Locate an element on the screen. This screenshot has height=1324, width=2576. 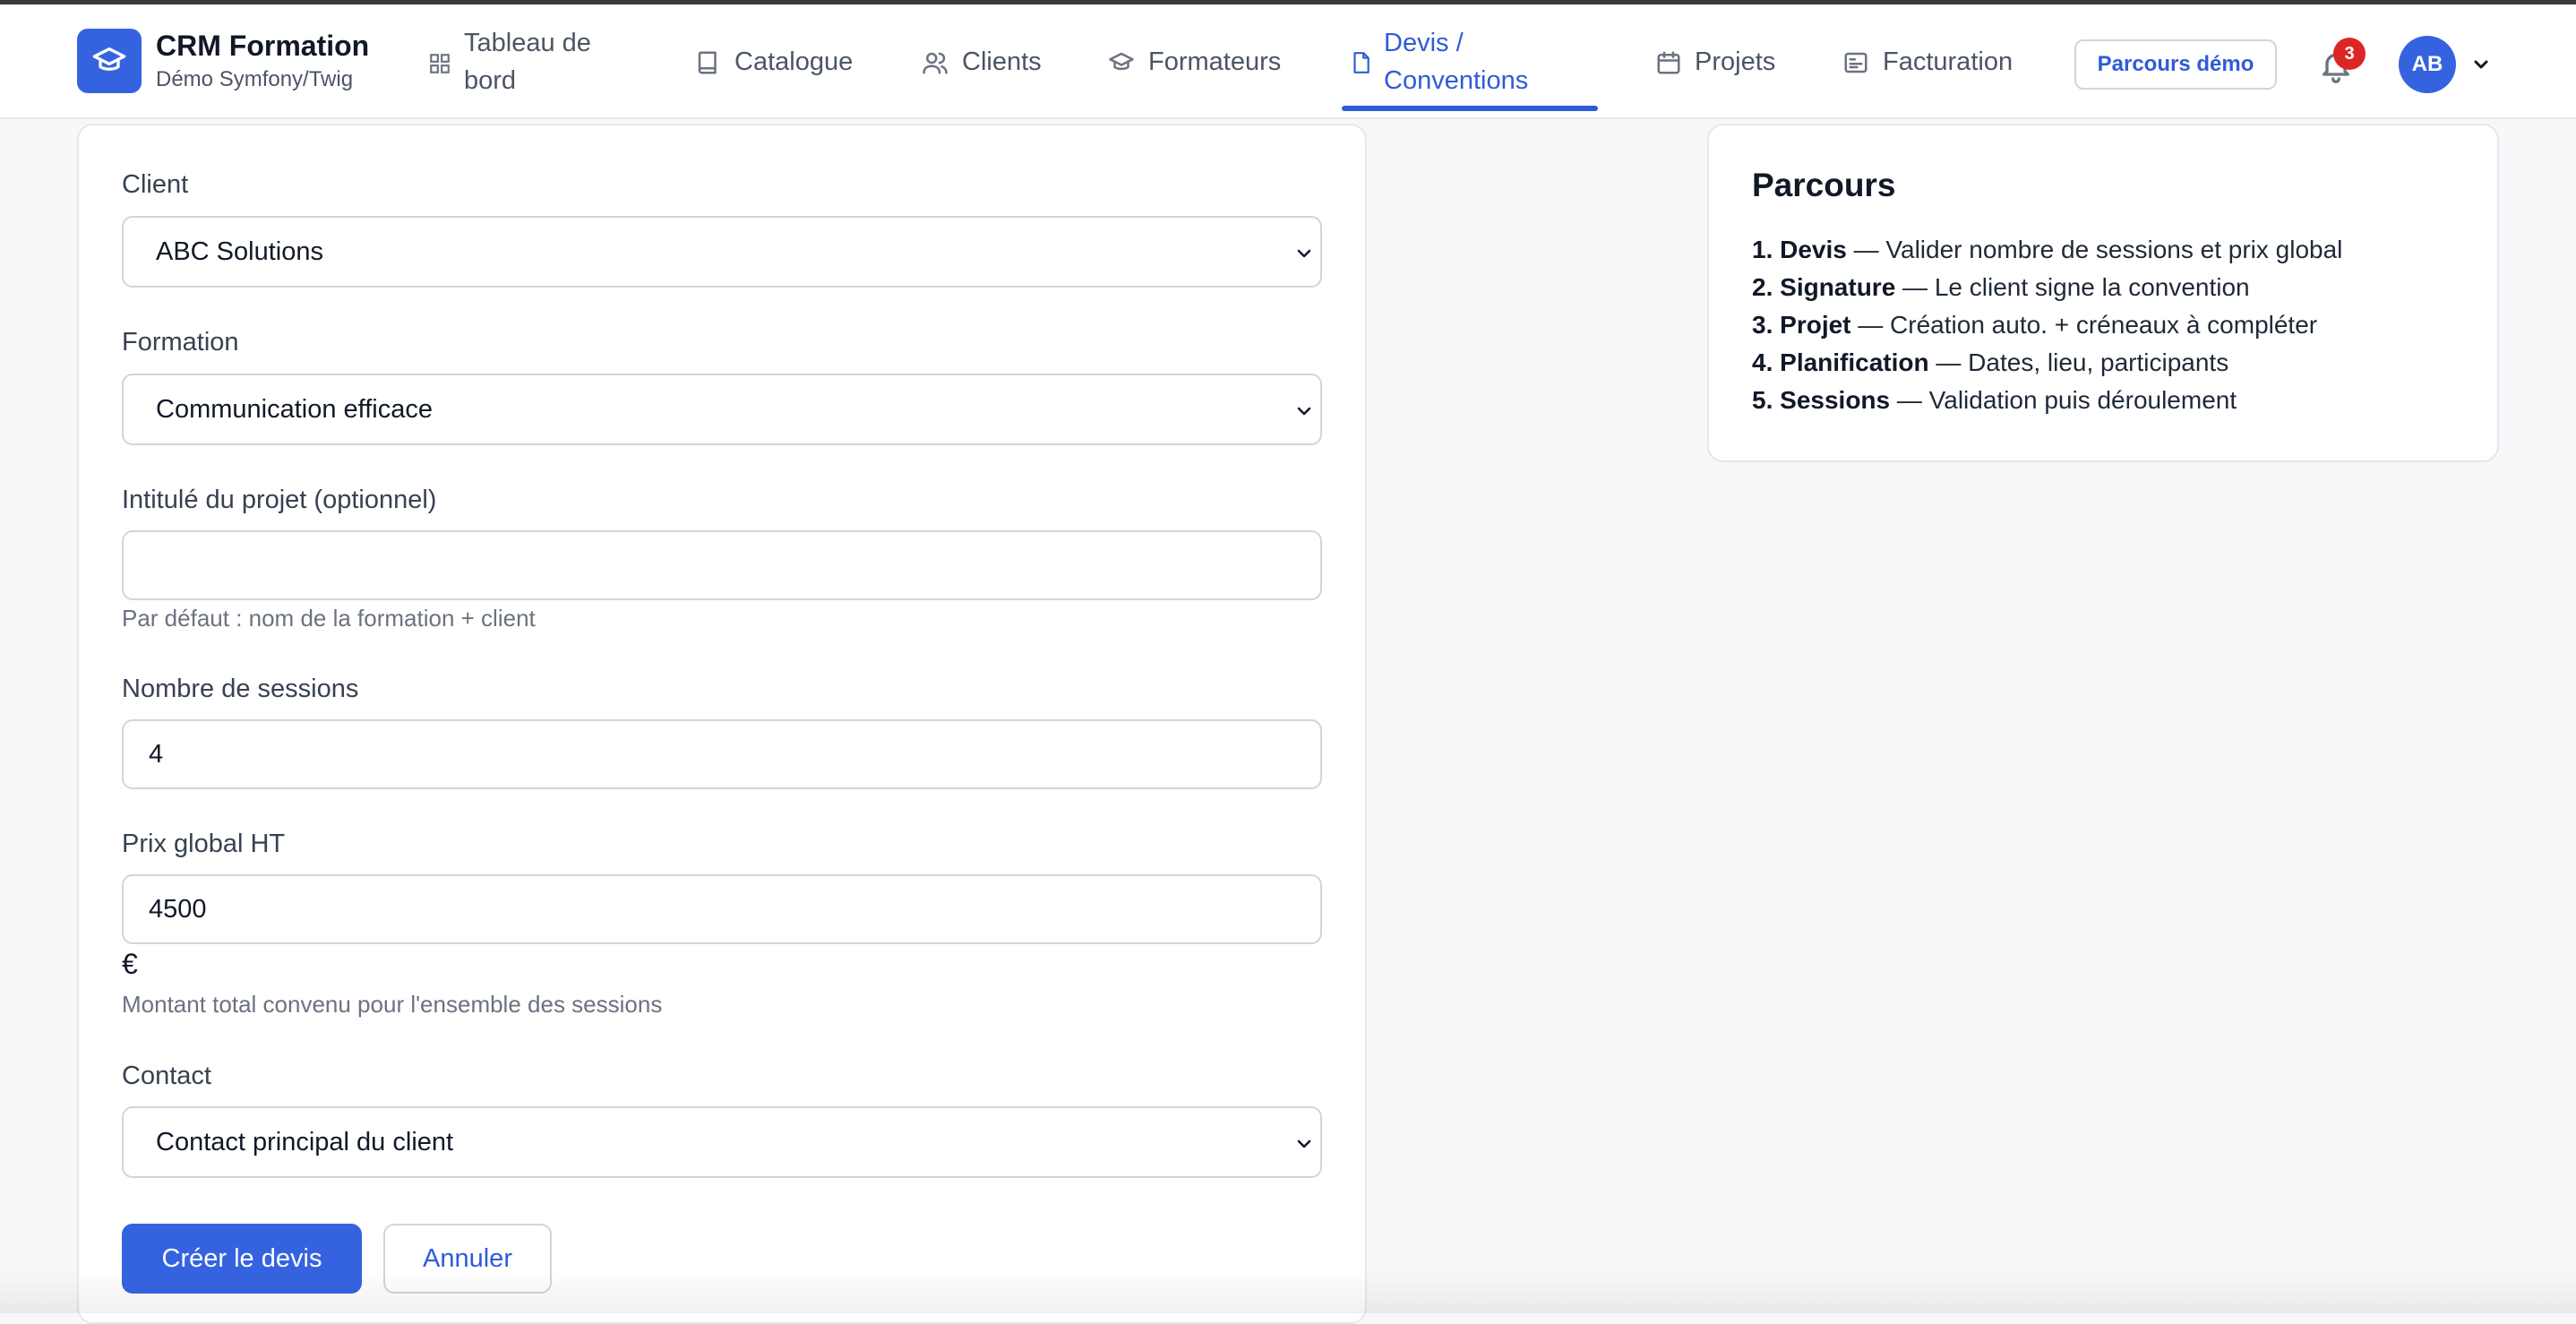
nav-item-formateurs: Formateurs is located at coordinates (1194, 62).